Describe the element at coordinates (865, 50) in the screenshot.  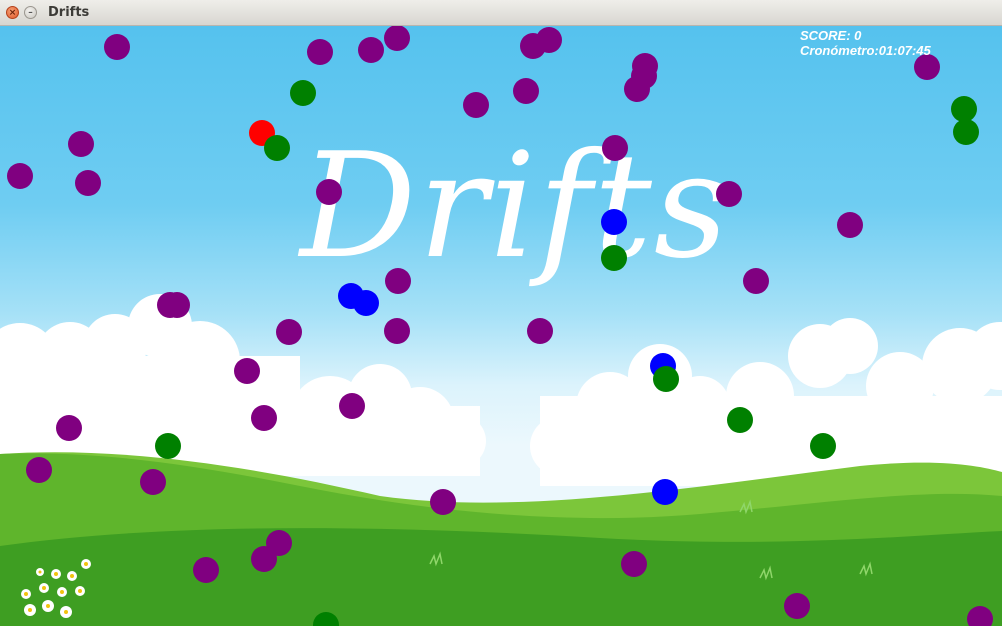
I see `timer-label: Cronómetro:01:07:45` at that location.